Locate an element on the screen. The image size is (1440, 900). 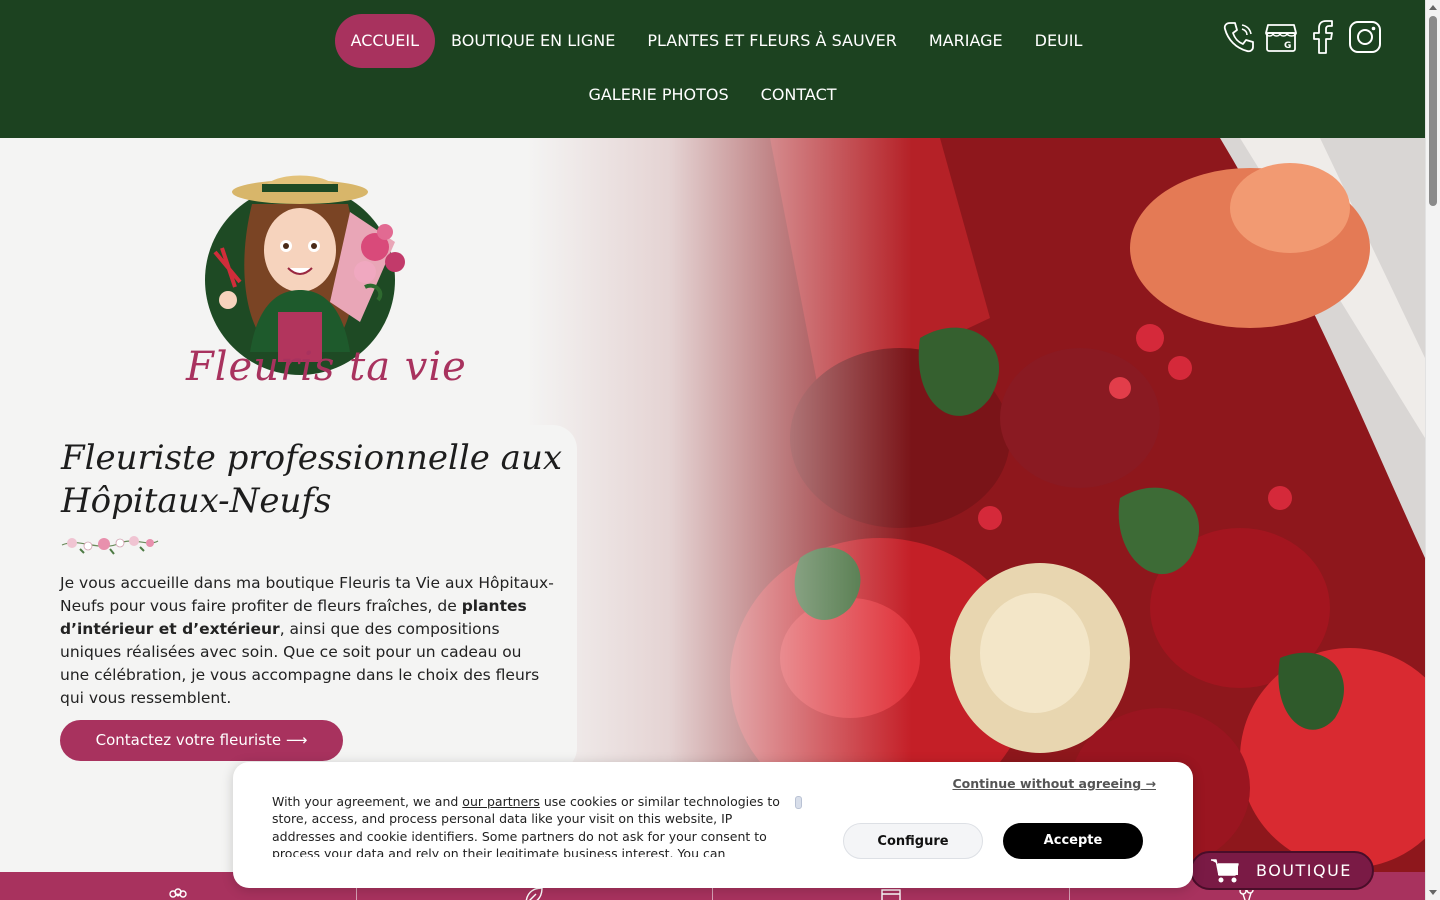
facebook-icon is located at coordinates (1323, 37).